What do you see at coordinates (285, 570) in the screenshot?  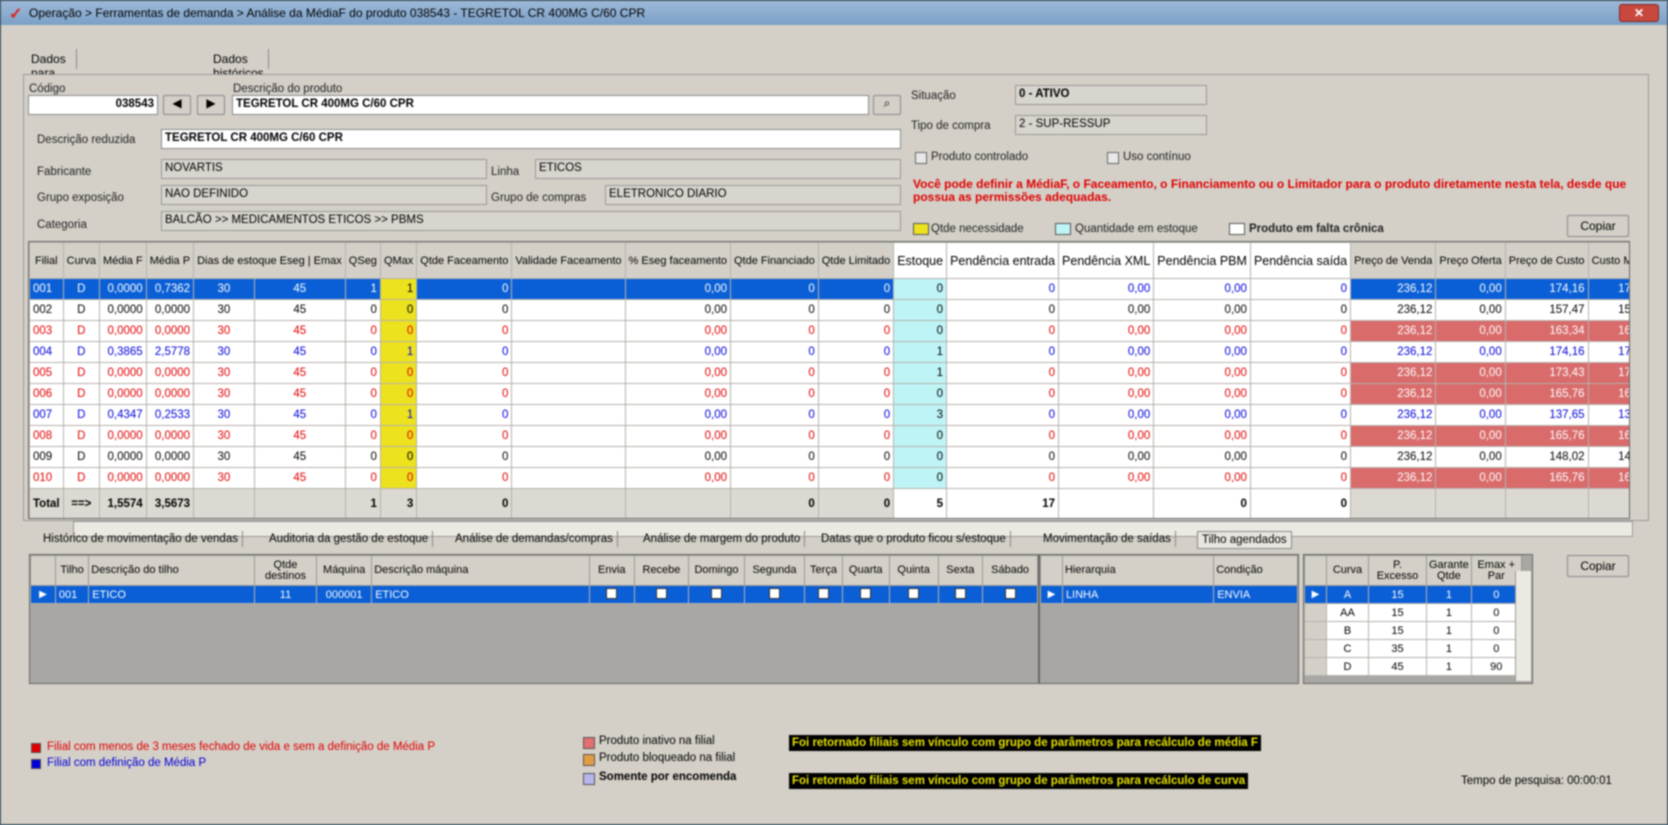 I see `tilho-col-destinos: Qtde destinos` at bounding box center [285, 570].